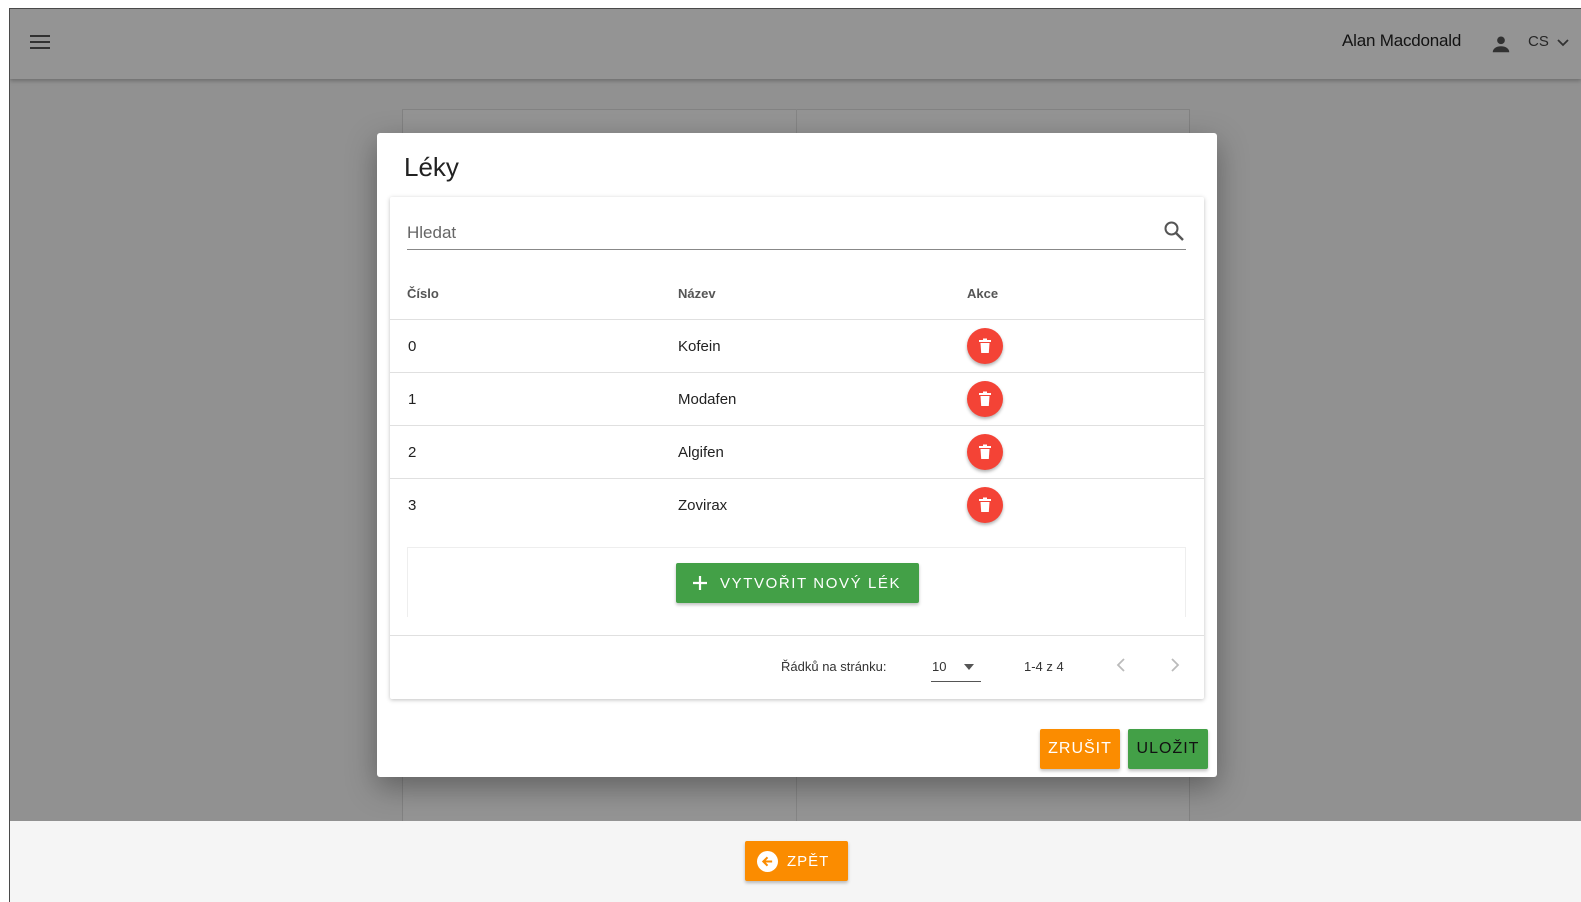 The image size is (1581, 902). I want to click on dropdown-arrow-icon, so click(969, 667).